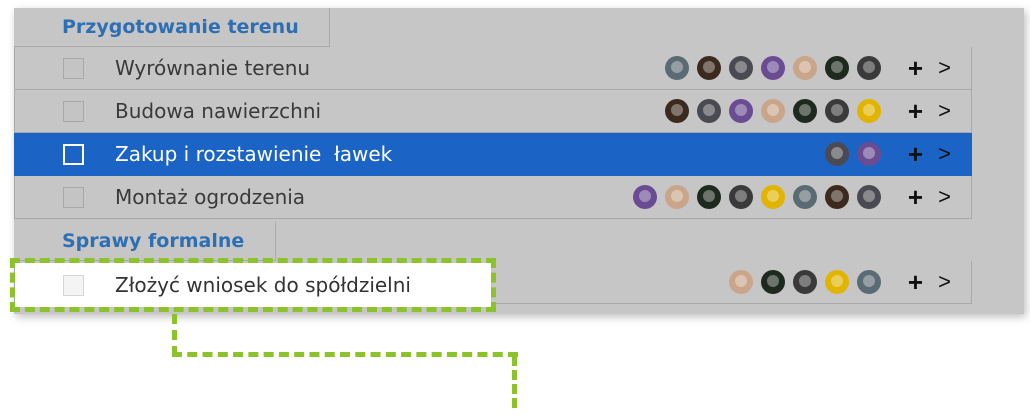  What do you see at coordinates (218, 111) in the screenshot?
I see `task-label: Budowa nawierzchni` at bounding box center [218, 111].